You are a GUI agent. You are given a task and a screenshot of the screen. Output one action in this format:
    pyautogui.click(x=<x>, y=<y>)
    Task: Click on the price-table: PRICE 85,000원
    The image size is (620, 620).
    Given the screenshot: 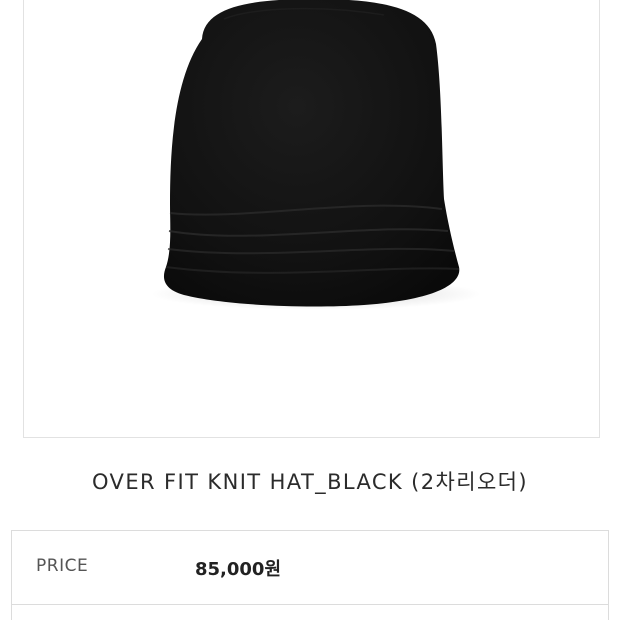 What is the action you would take?
    pyautogui.click(x=310, y=575)
    